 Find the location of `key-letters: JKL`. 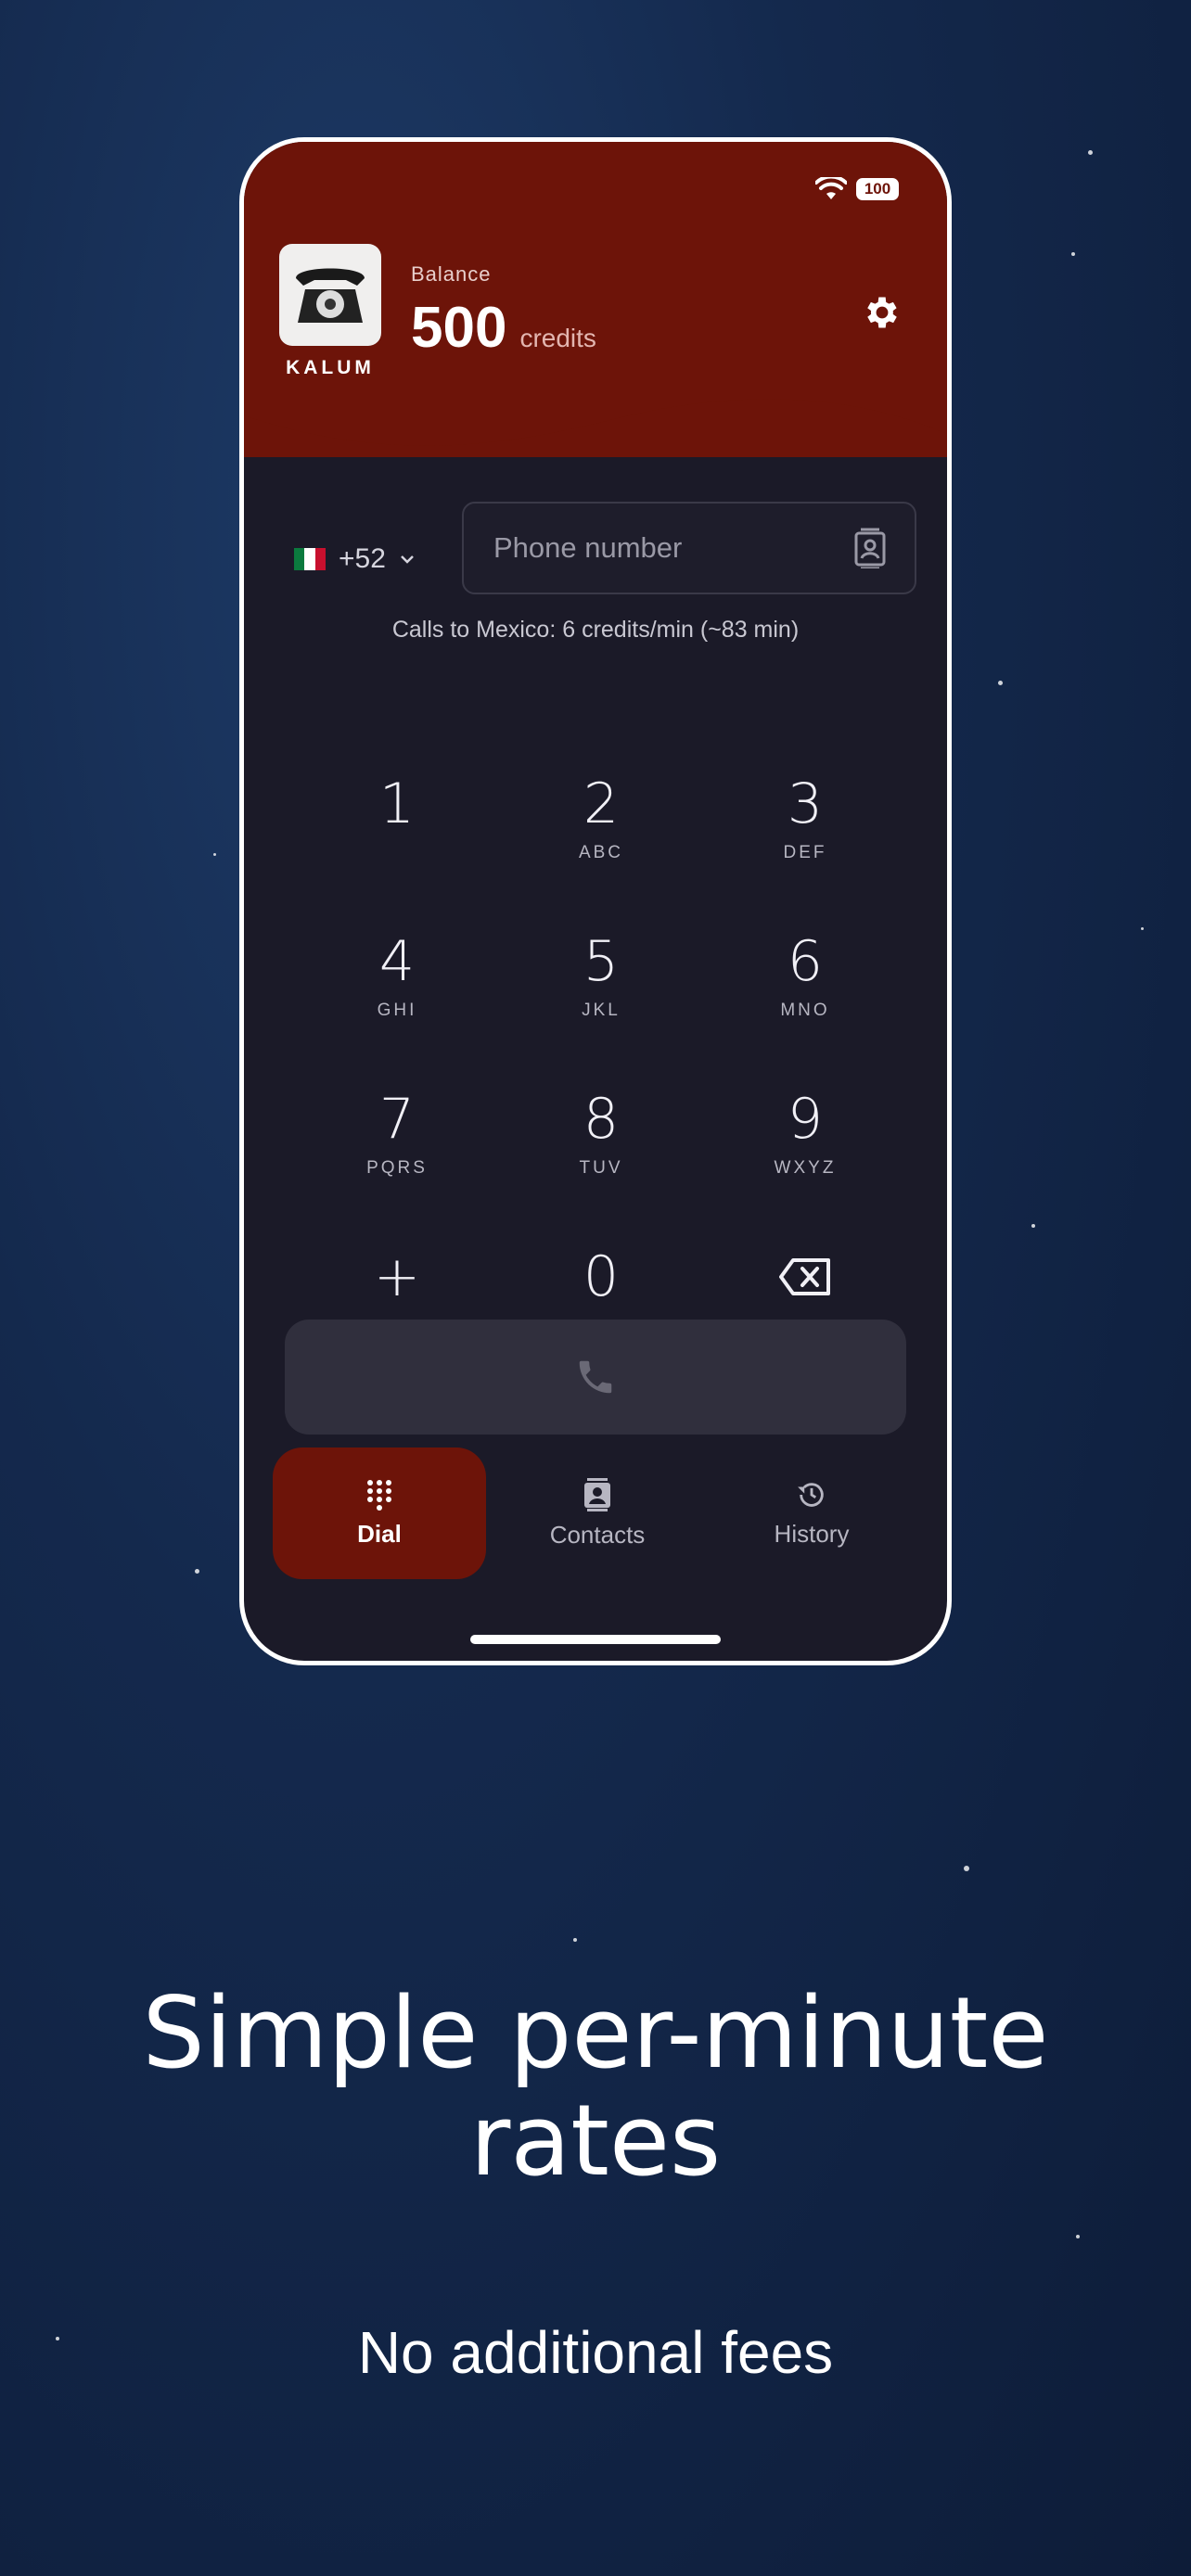

key-letters: JKL is located at coordinates (601, 1010).